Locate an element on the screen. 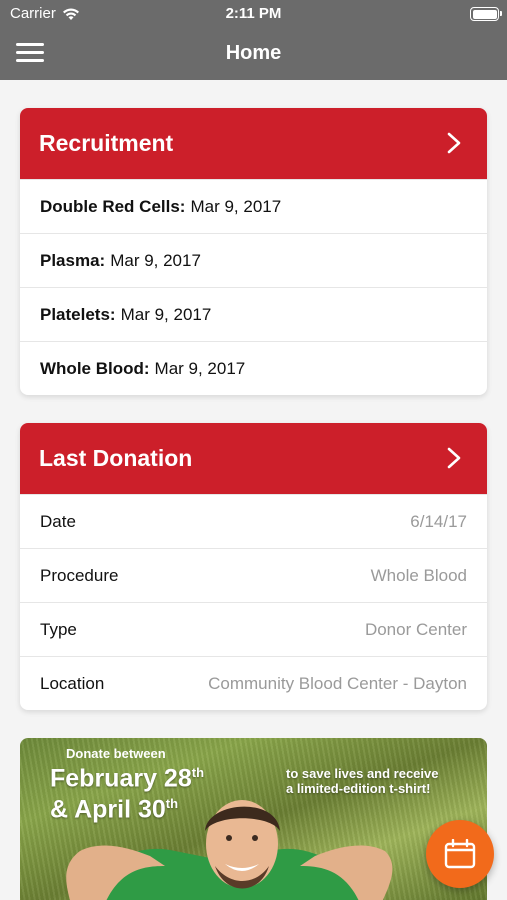  calendar-fab-button is located at coordinates (460, 854).